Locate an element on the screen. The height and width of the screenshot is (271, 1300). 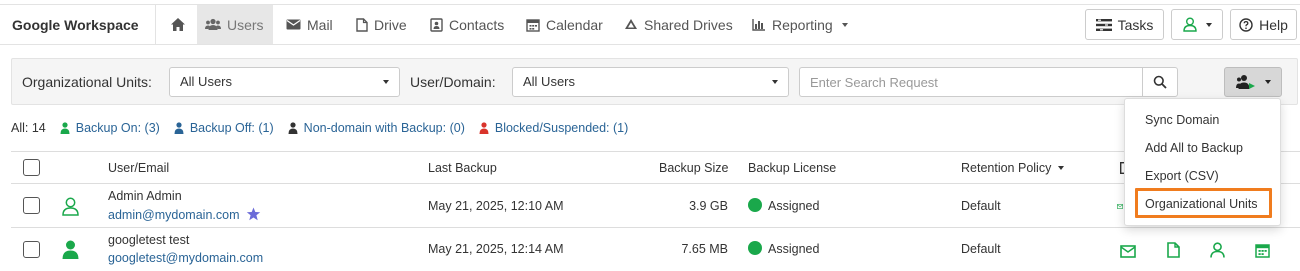
col-user-email: User/Email is located at coordinates (138, 168).